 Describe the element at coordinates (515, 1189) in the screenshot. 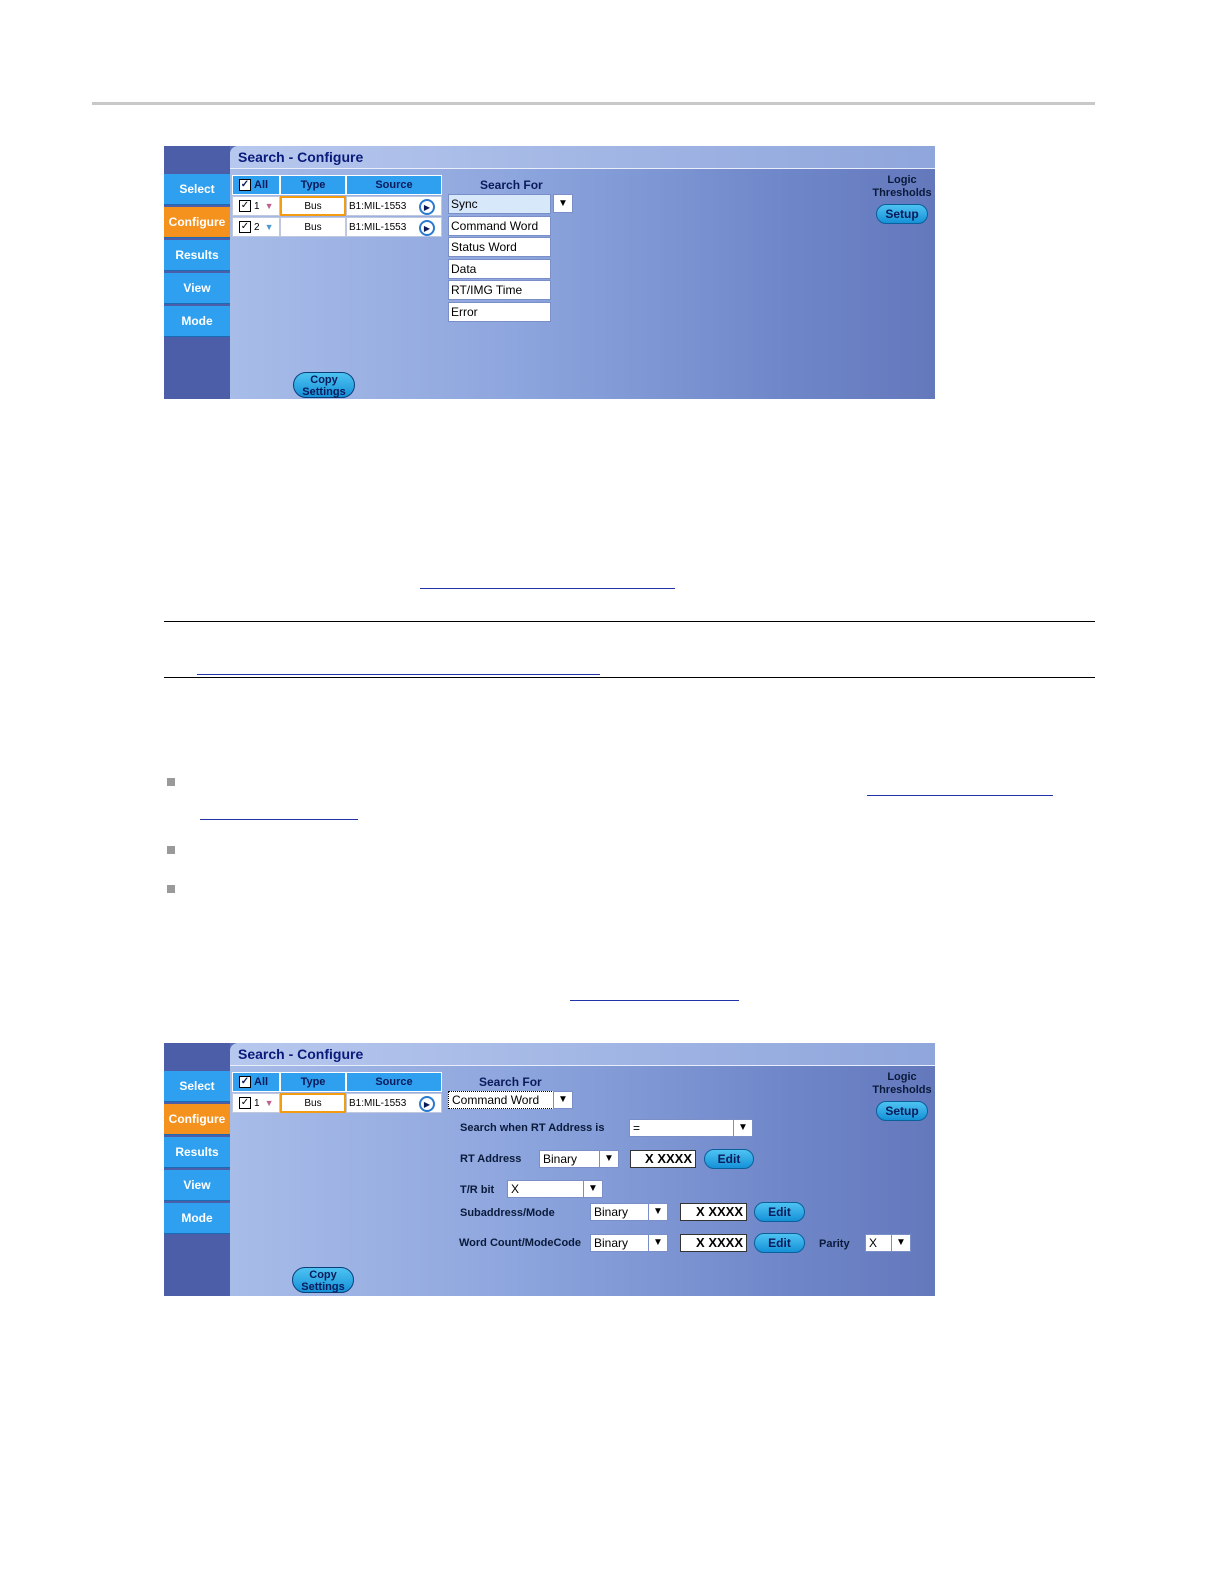

I see `tr-bit-value: X` at that location.